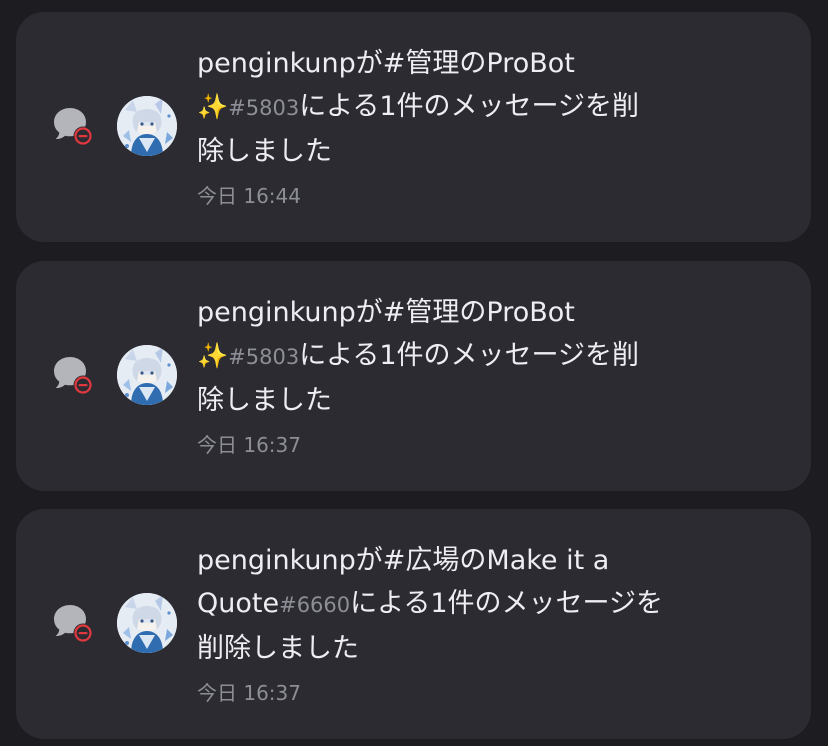 The height and width of the screenshot is (746, 828). Describe the element at coordinates (315, 605) in the screenshot. I see `bot-discriminator: #6660` at that location.